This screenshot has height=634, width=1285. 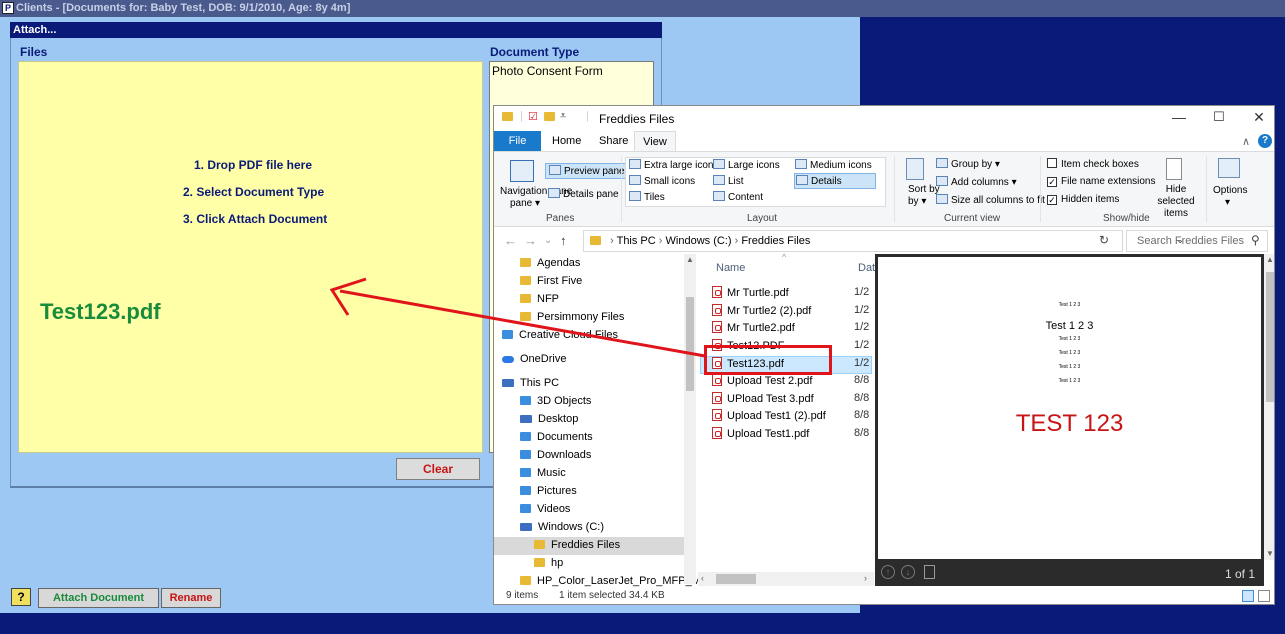 I want to click on forward-icon: →, so click(x=530, y=240).